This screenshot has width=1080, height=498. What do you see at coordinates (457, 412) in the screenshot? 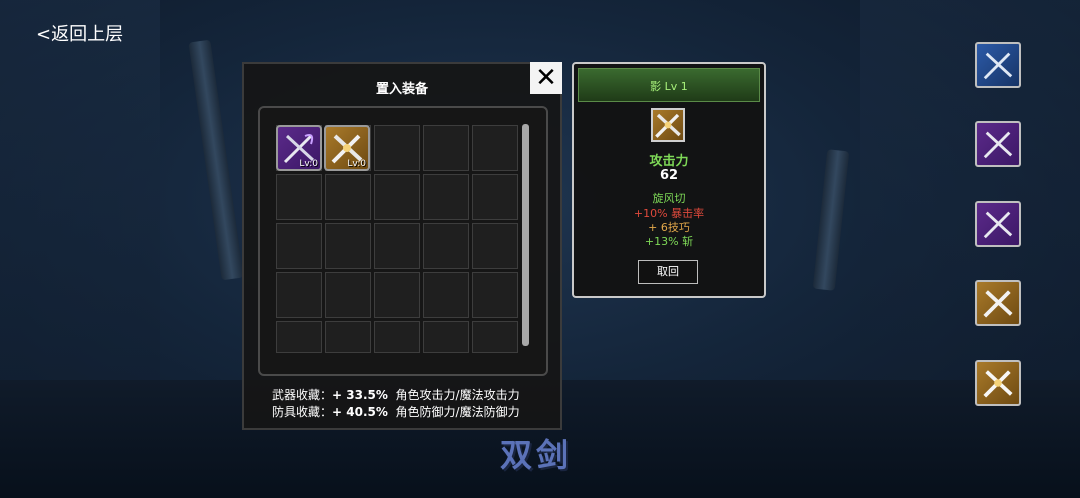
I see `bonus-desc: 角色防御力/魔法防御力` at bounding box center [457, 412].